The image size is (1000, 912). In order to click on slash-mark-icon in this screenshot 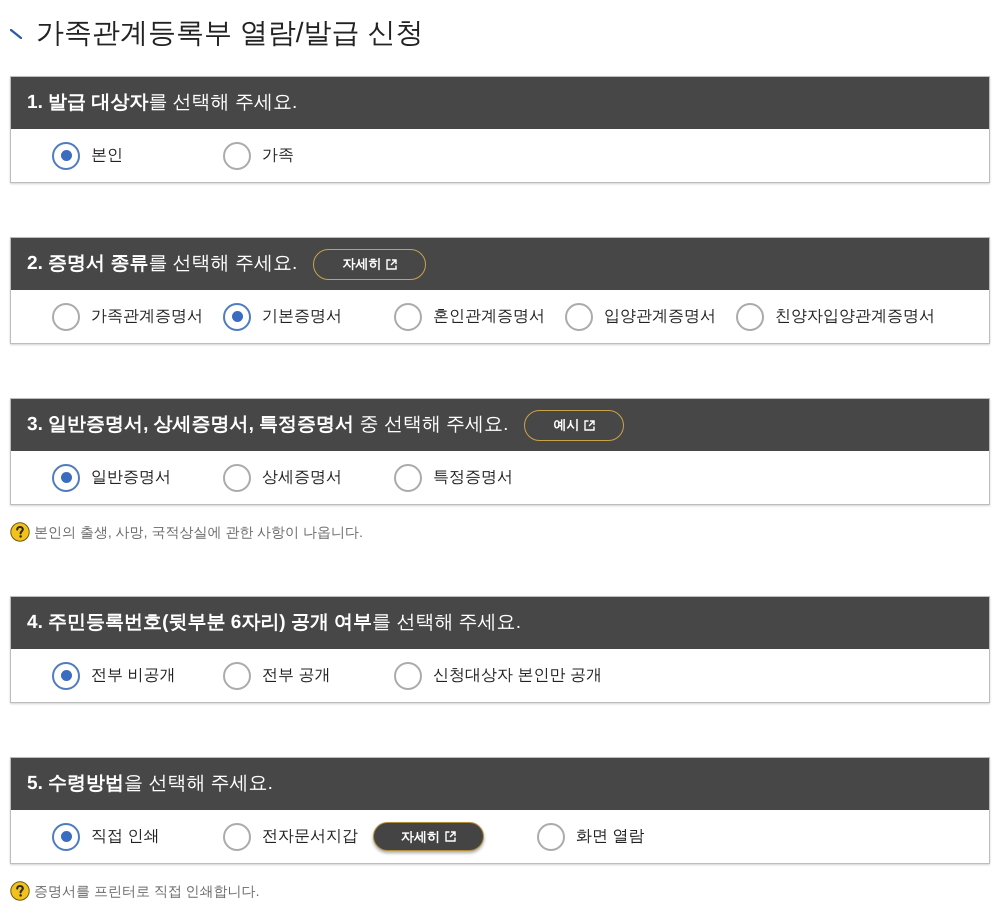, I will do `click(16, 34)`.